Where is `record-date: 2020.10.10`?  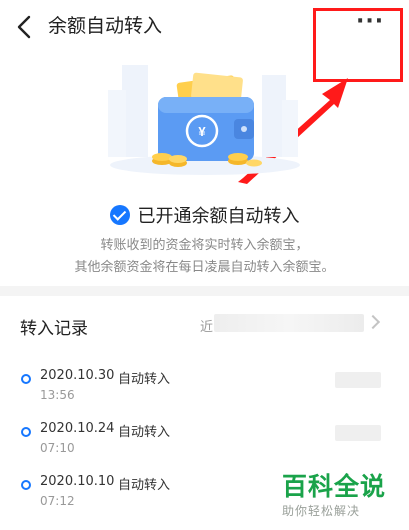
record-date: 2020.10.10 is located at coordinates (77, 481).